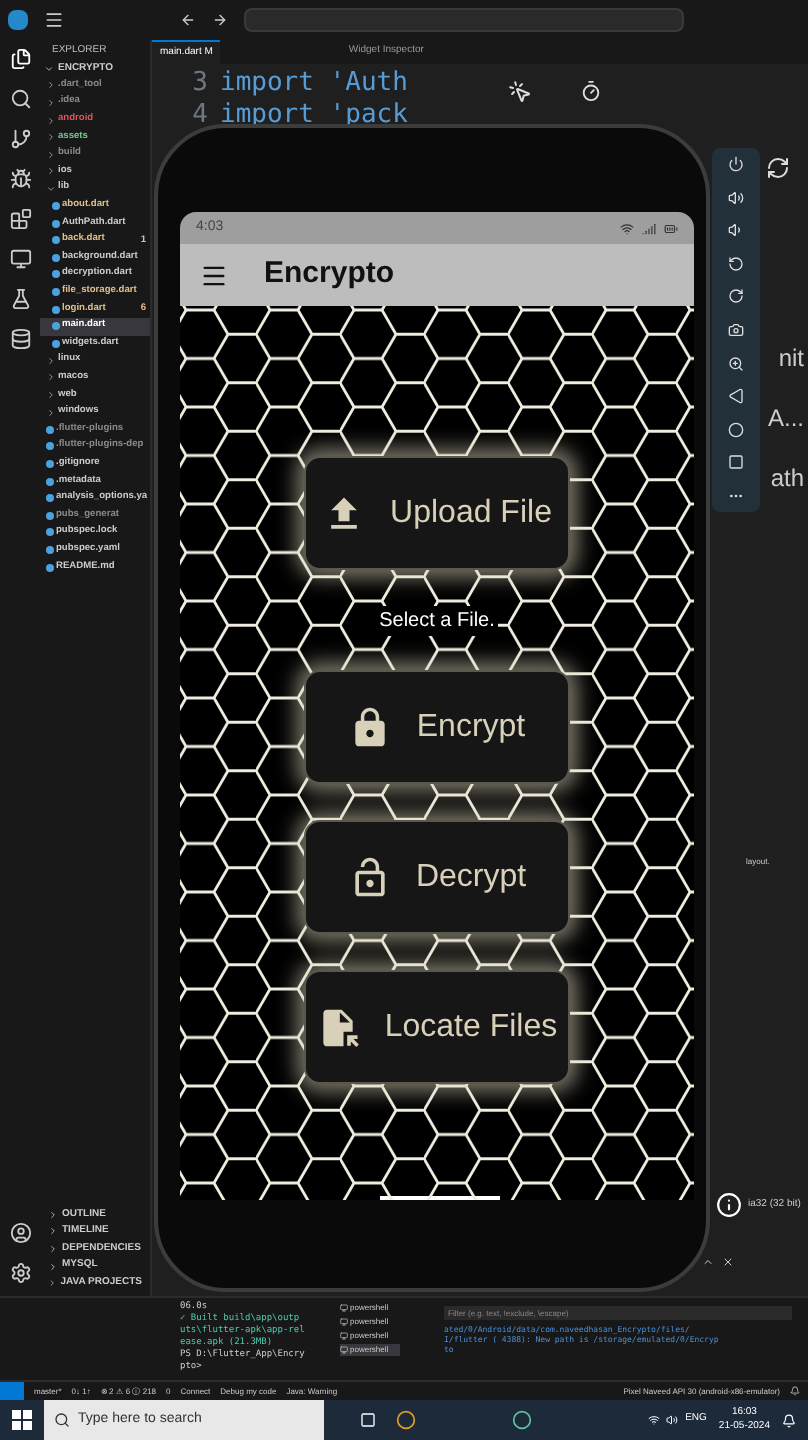  What do you see at coordinates (20, 299) in the screenshot?
I see `flask-icon` at bounding box center [20, 299].